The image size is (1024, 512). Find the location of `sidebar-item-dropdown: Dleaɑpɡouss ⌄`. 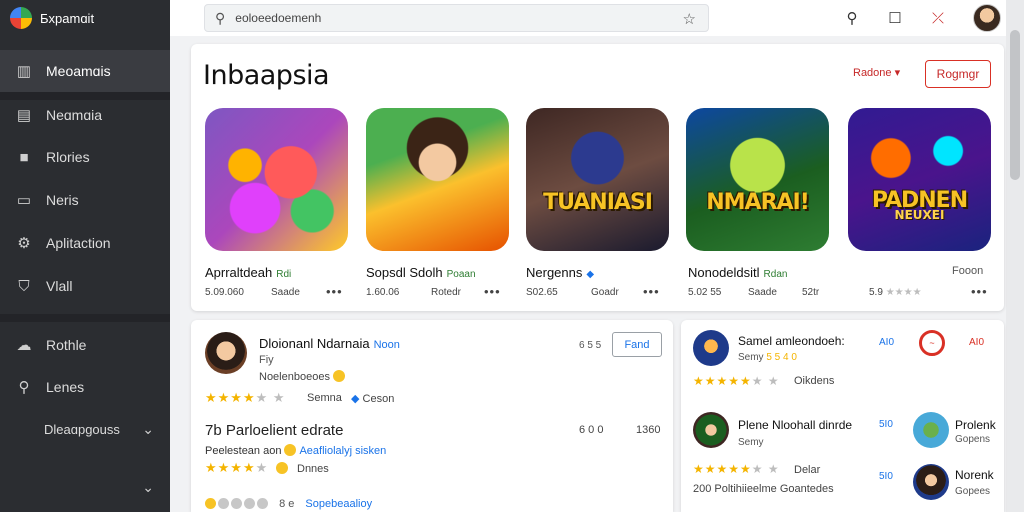

sidebar-item-dropdown: Dleaɑpɡouss ⌄ is located at coordinates (85, 429).